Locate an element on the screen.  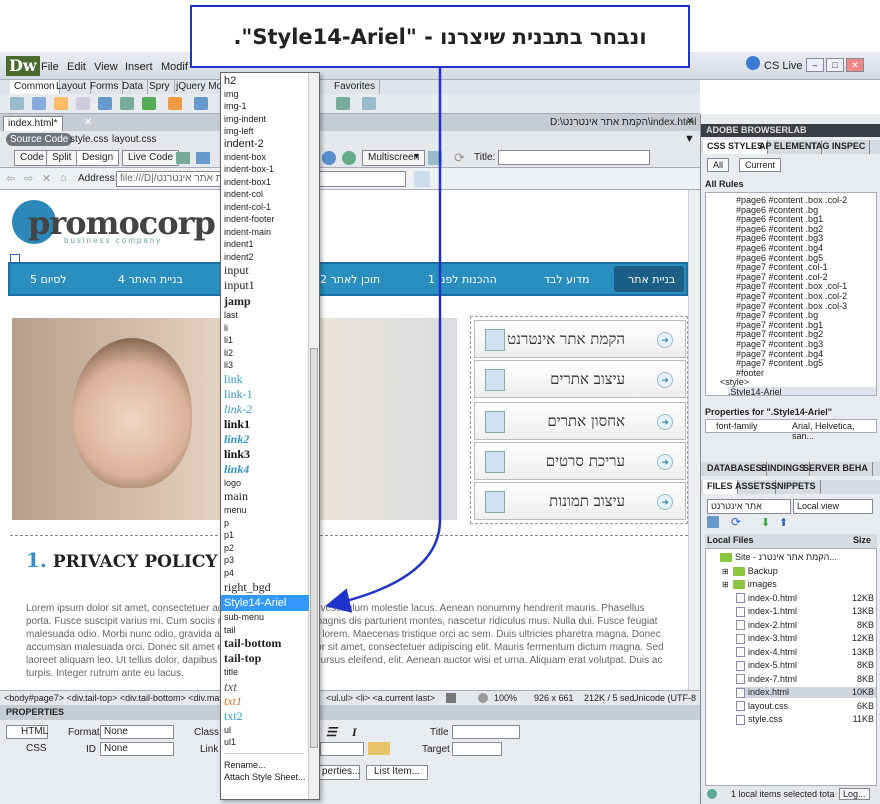
callout-text: ונבחר בתבנית שיצרנו - "Style14-Ariel". is located at coordinates (440, 36).